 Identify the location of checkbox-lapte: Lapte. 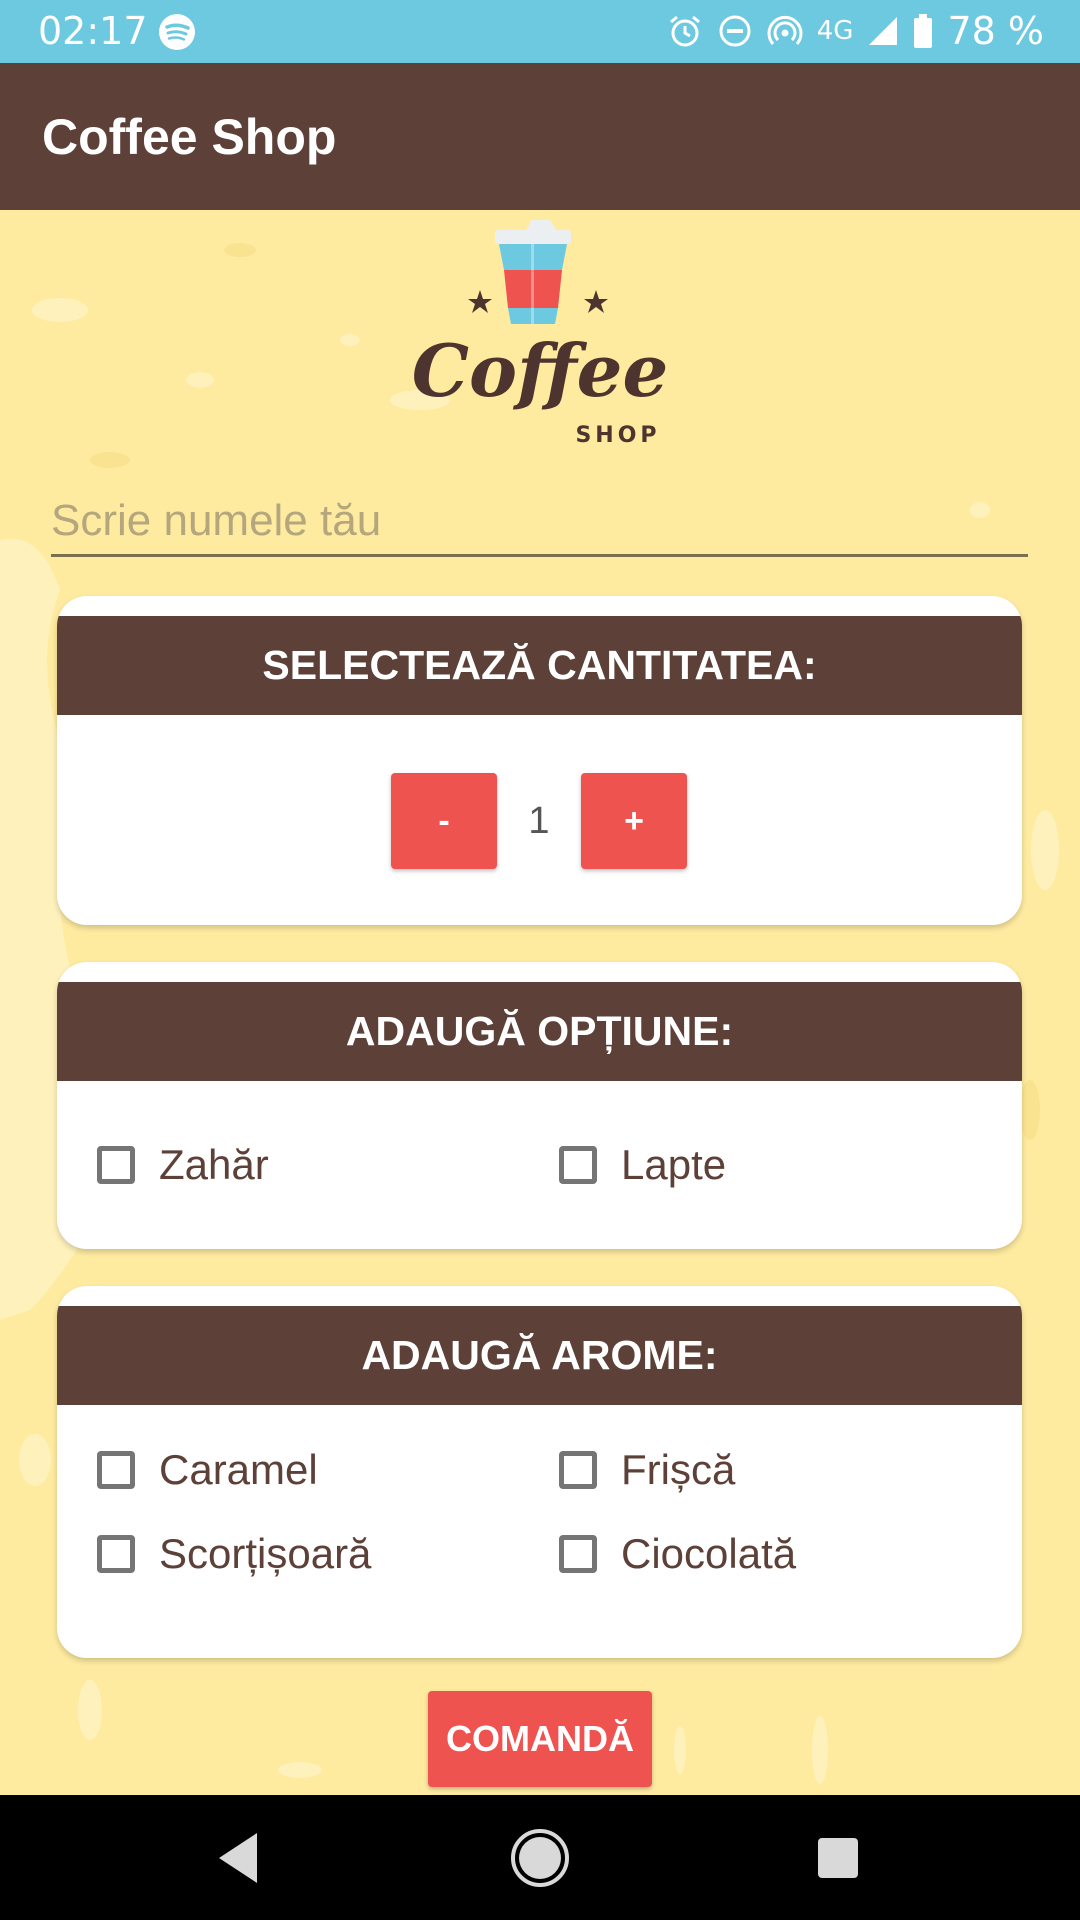
(622, 1165).